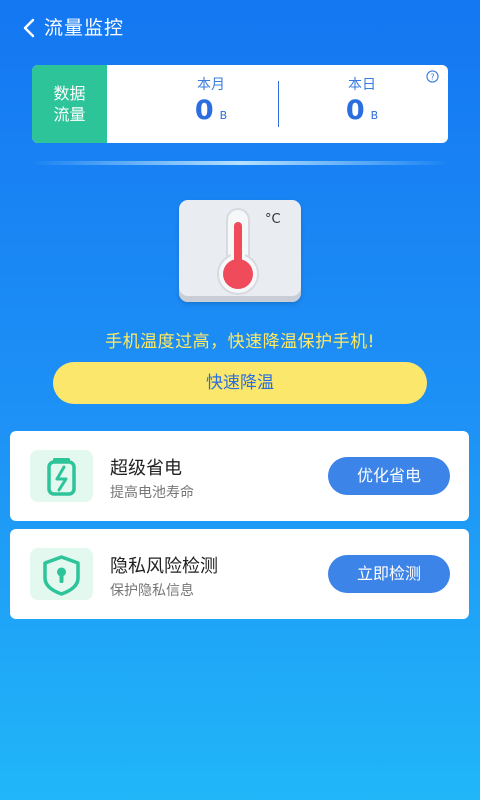  I want to click on chevron-left-icon, so click(30, 28).